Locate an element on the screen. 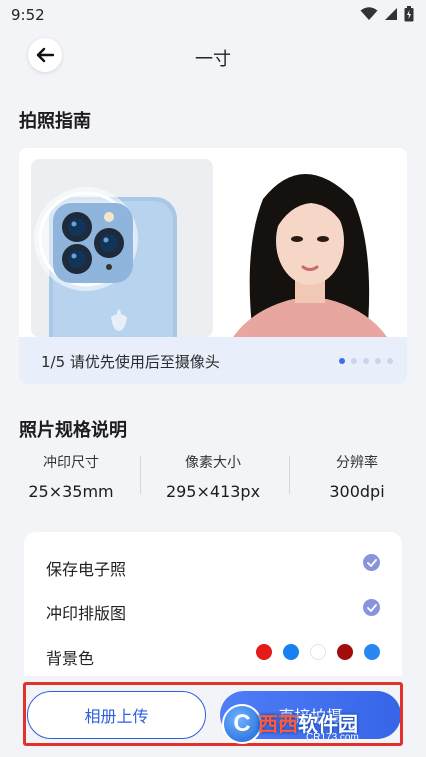  print-layout-checkbox is located at coordinates (371, 607).